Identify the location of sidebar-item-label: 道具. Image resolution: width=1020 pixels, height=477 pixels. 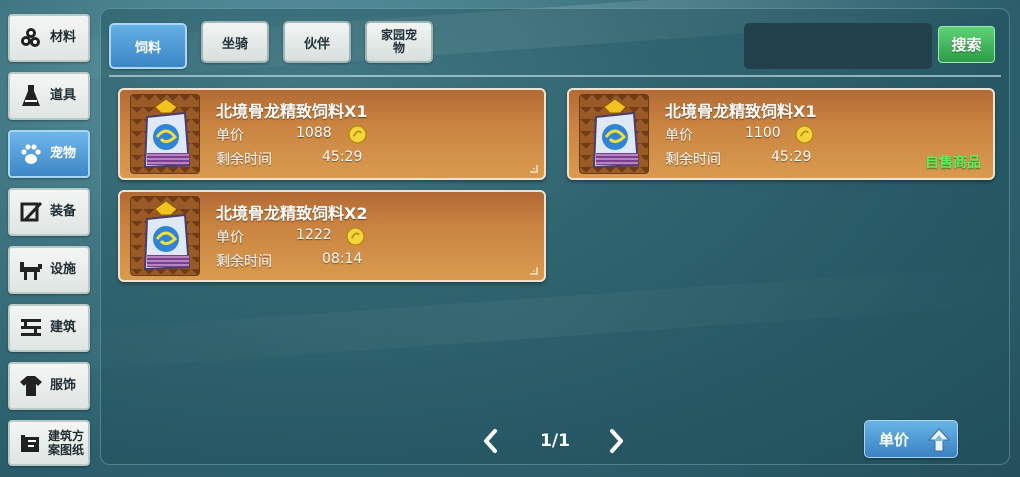
(63, 95).